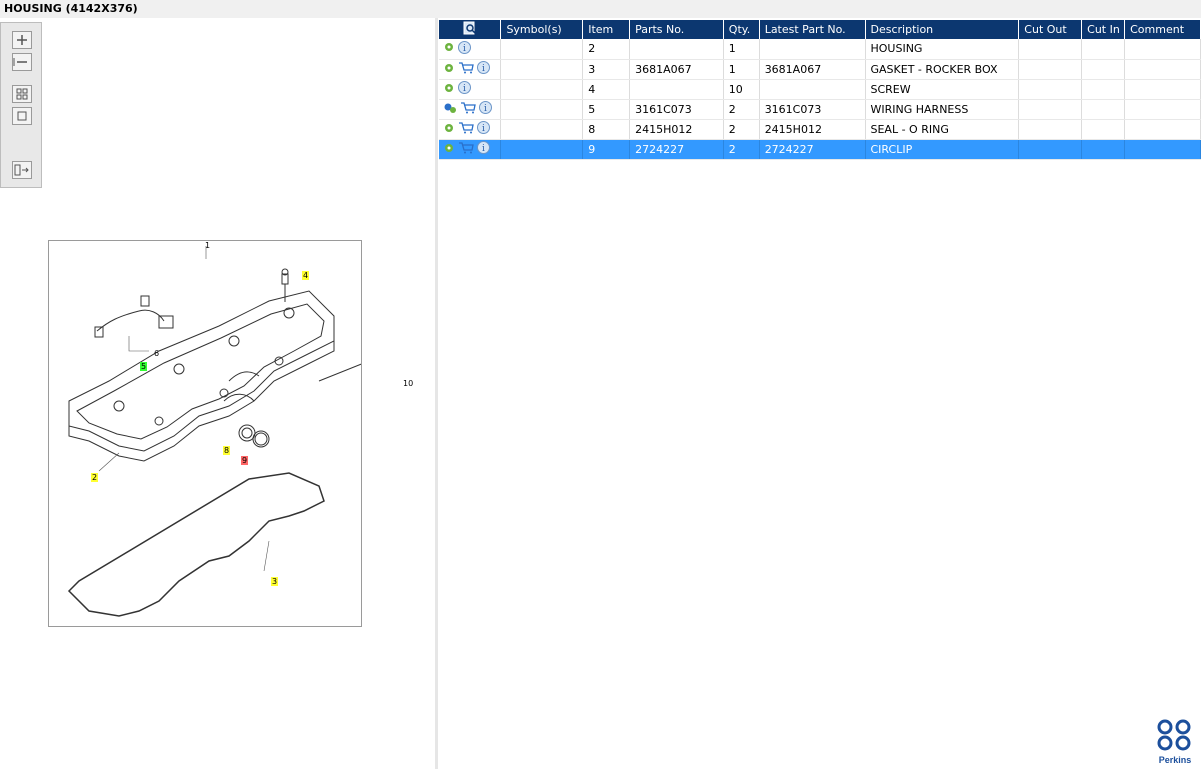 This screenshot has height=769, width=1201. I want to click on column-header-cut-out: Cut Out, so click(1050, 29).